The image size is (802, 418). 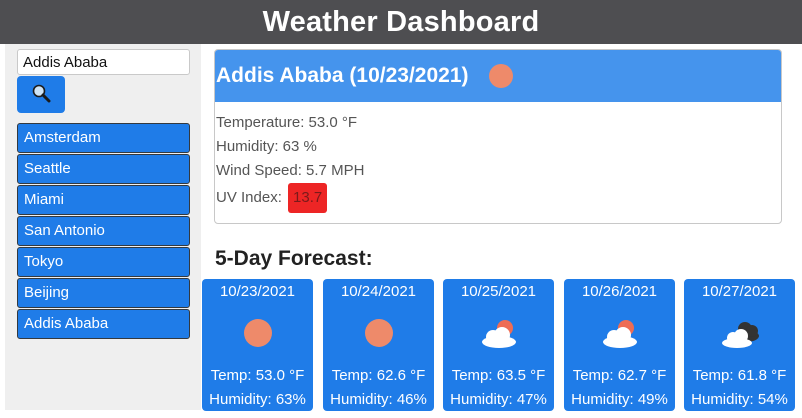 What do you see at coordinates (290, 170) in the screenshot?
I see `current-wind-speed: Wind Speed: 5.7 MPH` at bounding box center [290, 170].